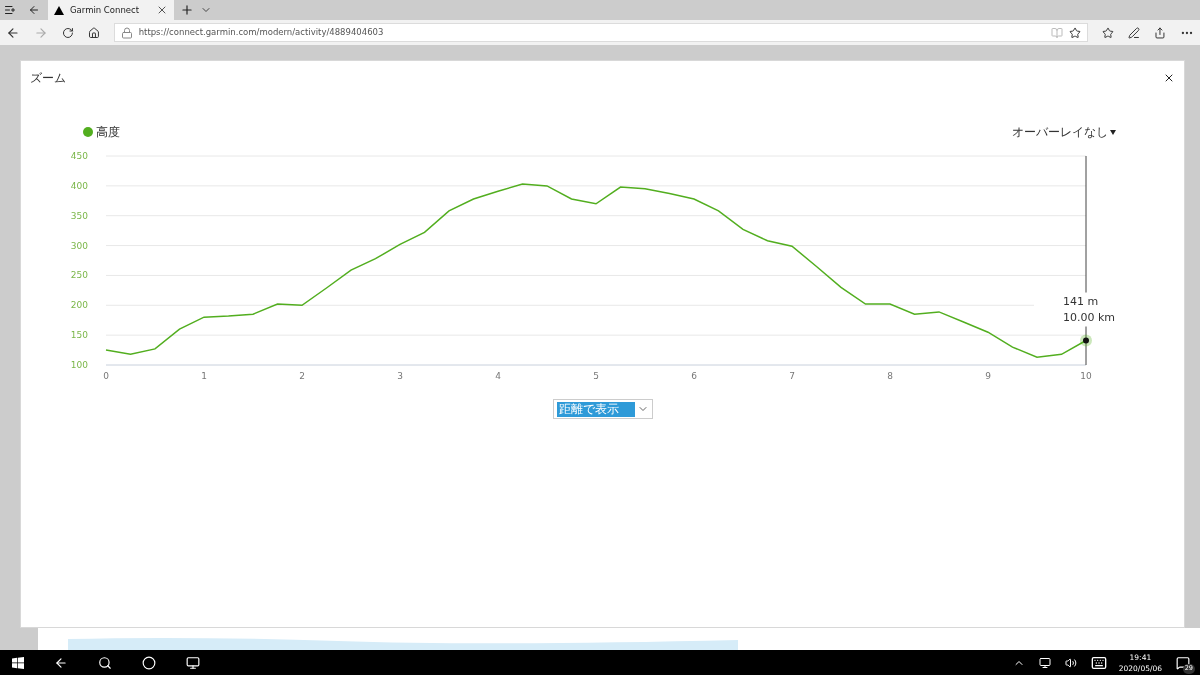 The image size is (1200, 675). What do you see at coordinates (1081, 301) in the screenshot?
I see `tooltip-text: 141 m` at bounding box center [1081, 301].